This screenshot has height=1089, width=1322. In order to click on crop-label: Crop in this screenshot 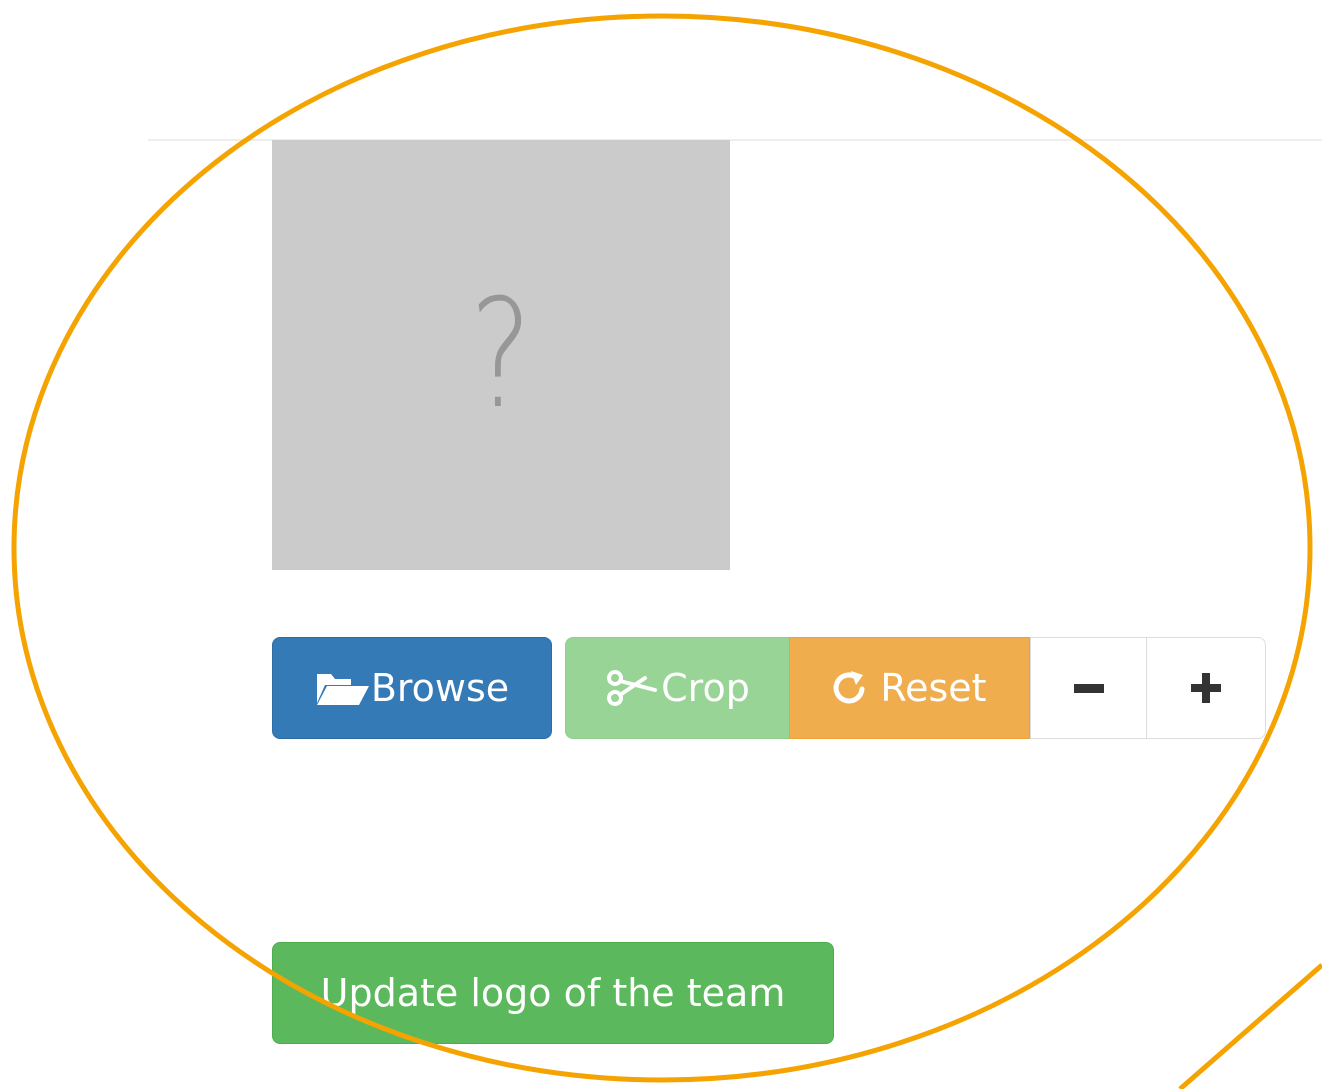, I will do `click(705, 688)`.